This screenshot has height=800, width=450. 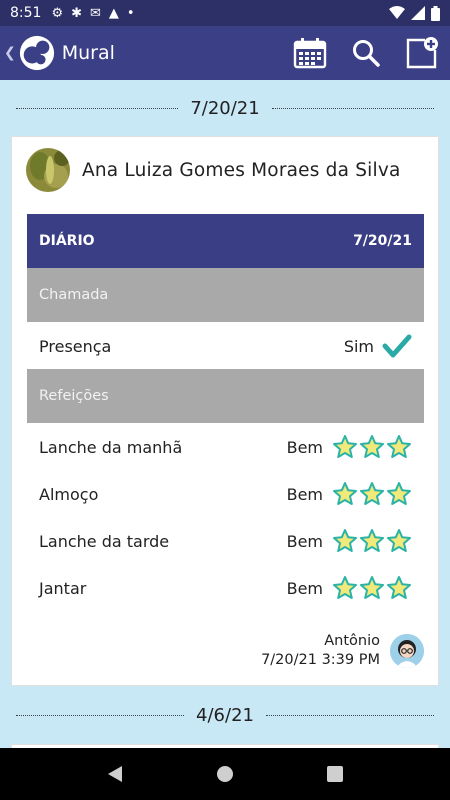 What do you see at coordinates (358, 346) in the screenshot?
I see `attendance-value: Sim` at bounding box center [358, 346].